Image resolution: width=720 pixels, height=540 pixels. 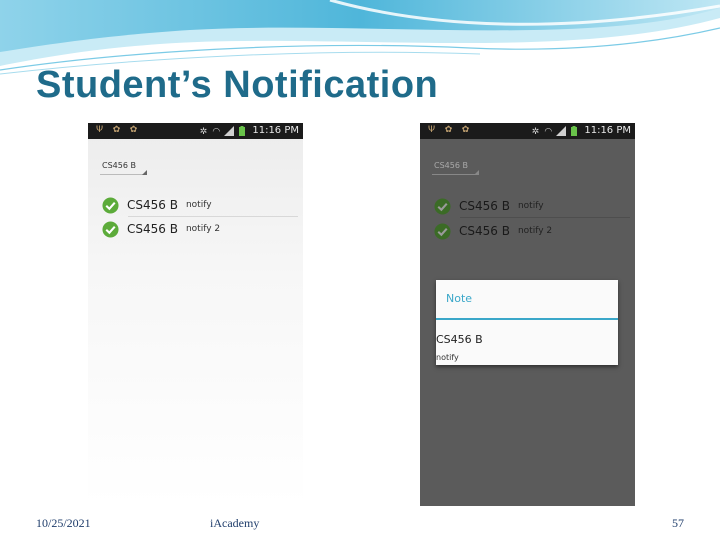 I want to click on dialog-note-text: notify, so click(x=447, y=357).